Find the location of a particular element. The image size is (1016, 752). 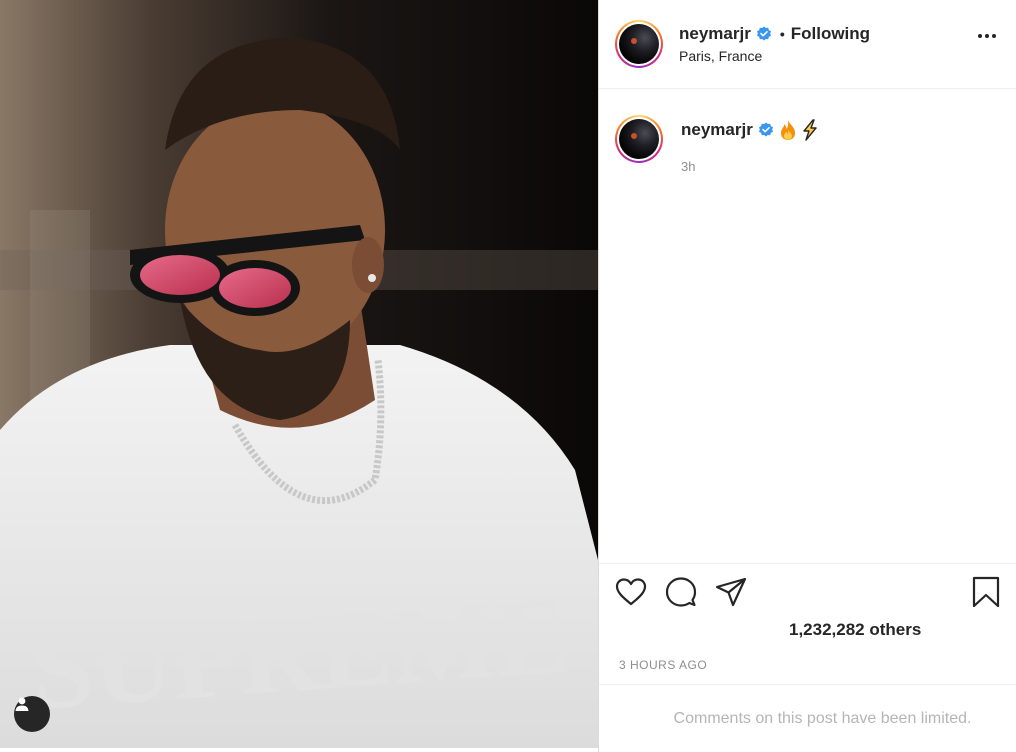

location-link: Paris, France is located at coordinates (774, 56).